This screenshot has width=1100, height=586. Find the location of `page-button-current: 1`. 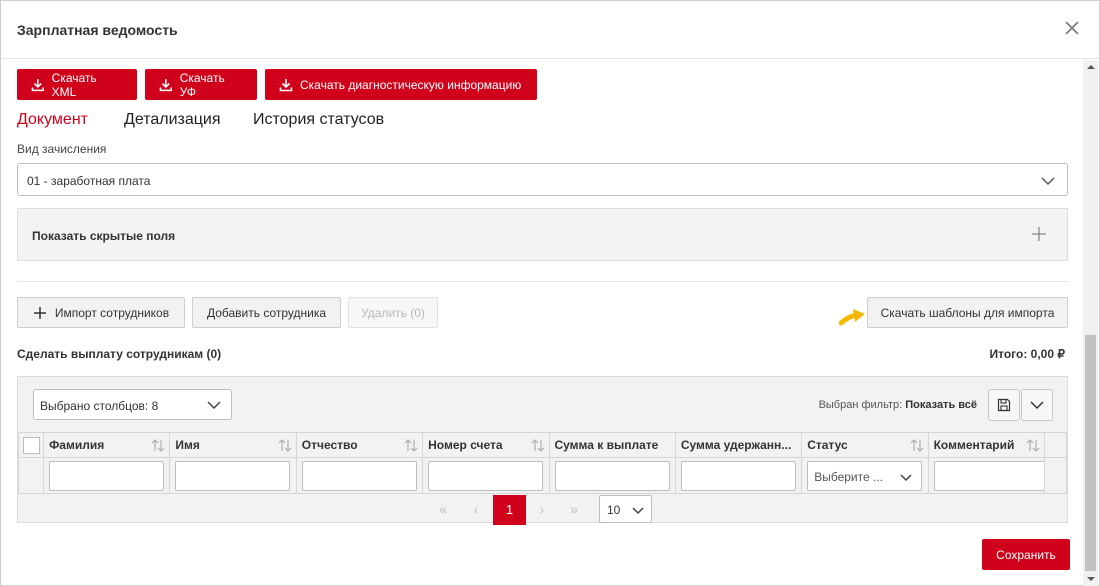

page-button-current: 1 is located at coordinates (509, 510).